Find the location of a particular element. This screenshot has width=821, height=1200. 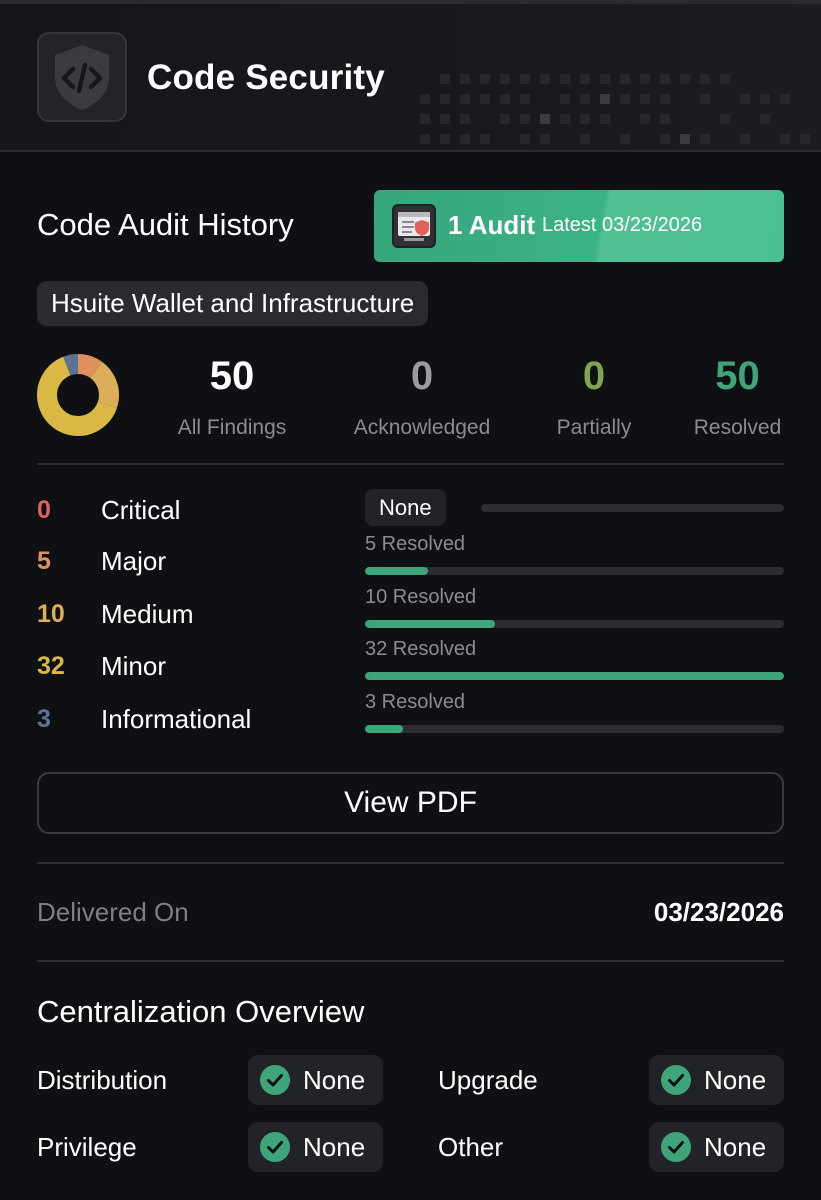

findings-donut-chart is located at coordinates (78, 395).